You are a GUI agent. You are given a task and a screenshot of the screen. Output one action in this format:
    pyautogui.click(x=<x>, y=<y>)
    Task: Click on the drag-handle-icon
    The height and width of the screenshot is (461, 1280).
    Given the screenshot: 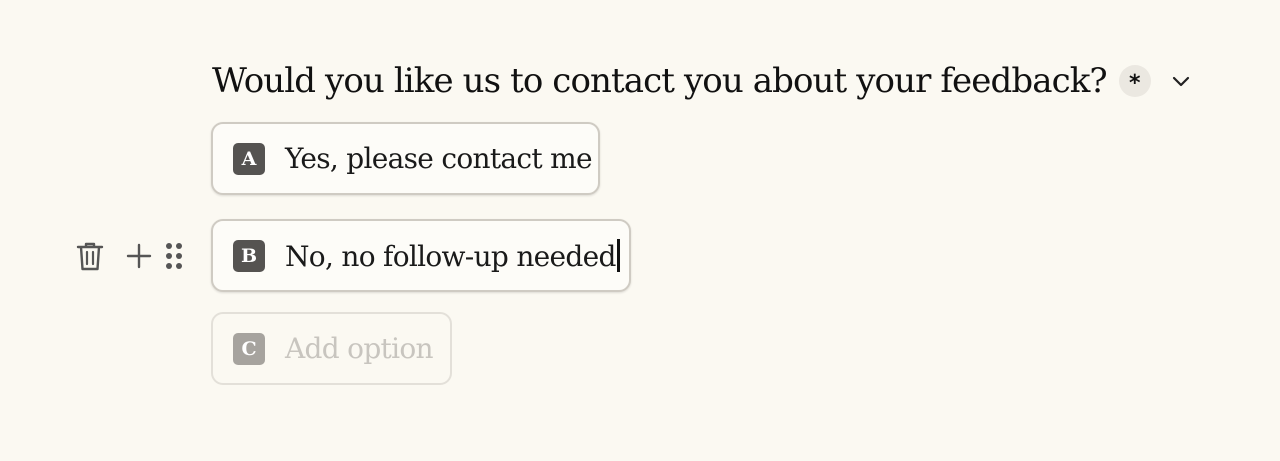 What is the action you would take?
    pyautogui.click(x=174, y=256)
    